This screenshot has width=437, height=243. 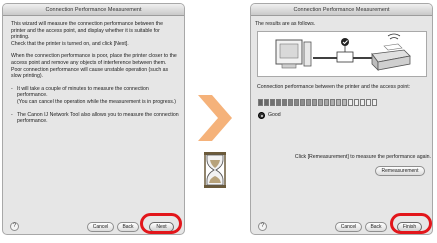 I want to click on status-row: Good, so click(x=269, y=115).